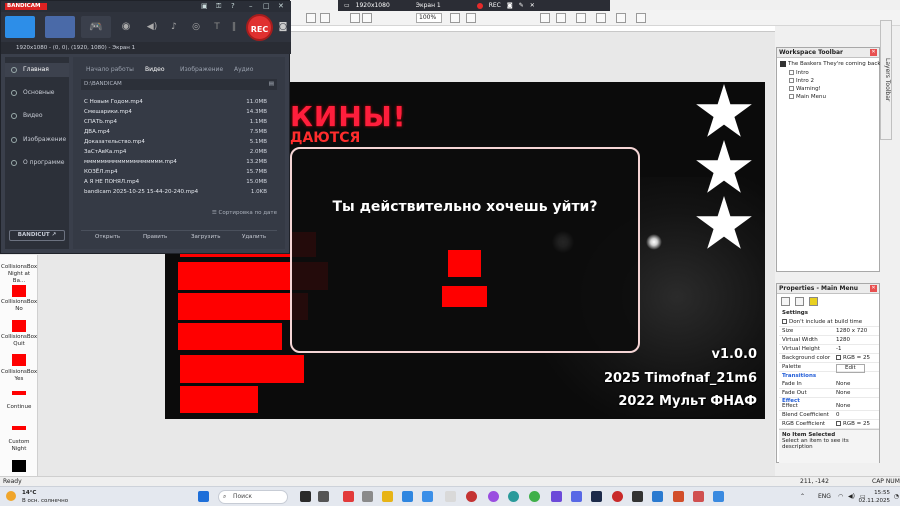 The image size is (900, 506). I want to click on folder-icon: ▤, so click(271, 84).